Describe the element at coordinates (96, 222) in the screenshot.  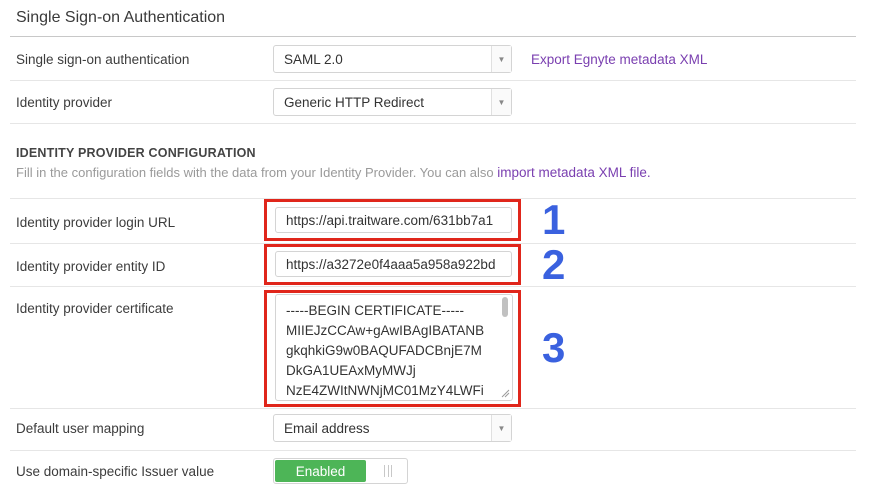
I see `login-url-label: Identity provider login URL` at that location.